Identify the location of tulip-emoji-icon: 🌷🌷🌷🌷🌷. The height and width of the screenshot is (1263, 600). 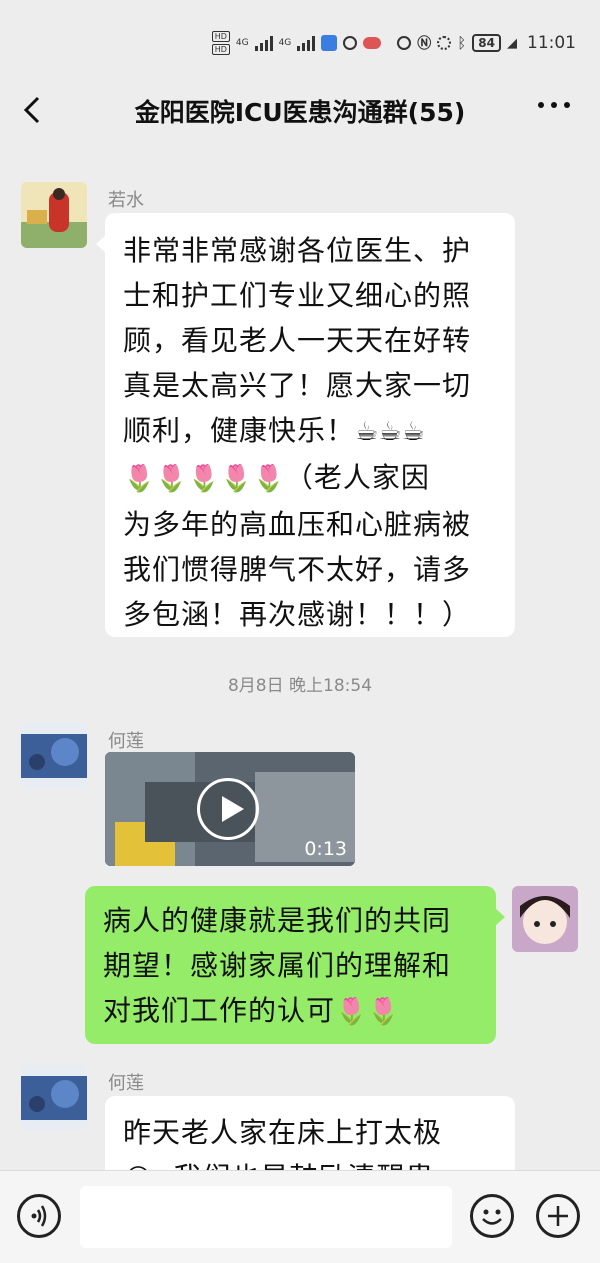
(204, 479).